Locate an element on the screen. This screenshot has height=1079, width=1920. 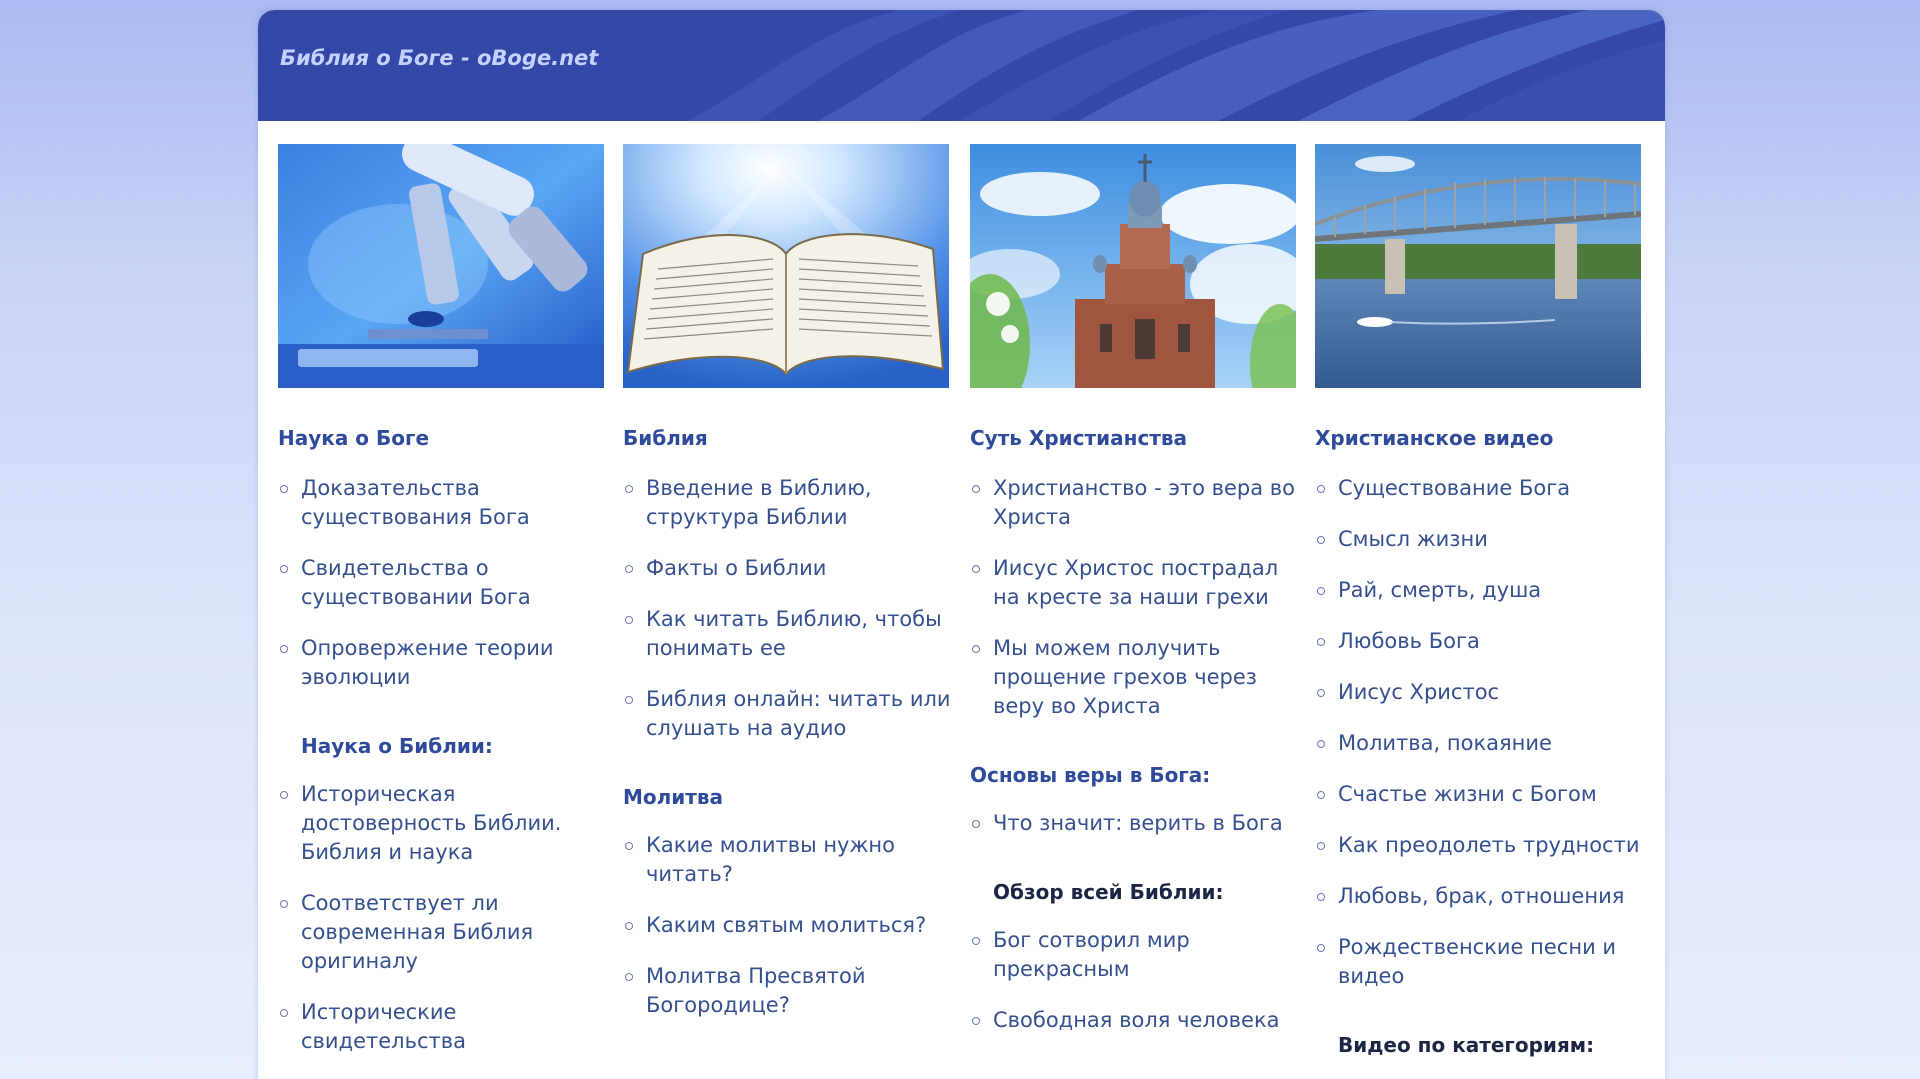
list-item: Иисус Христос is located at coordinates (1479, 692).